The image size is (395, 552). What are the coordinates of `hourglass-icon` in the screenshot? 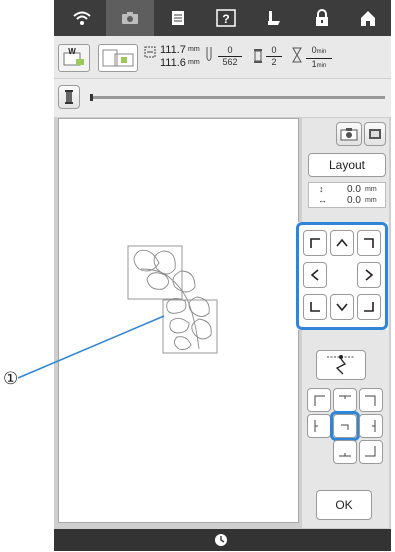 It's located at (297, 57).